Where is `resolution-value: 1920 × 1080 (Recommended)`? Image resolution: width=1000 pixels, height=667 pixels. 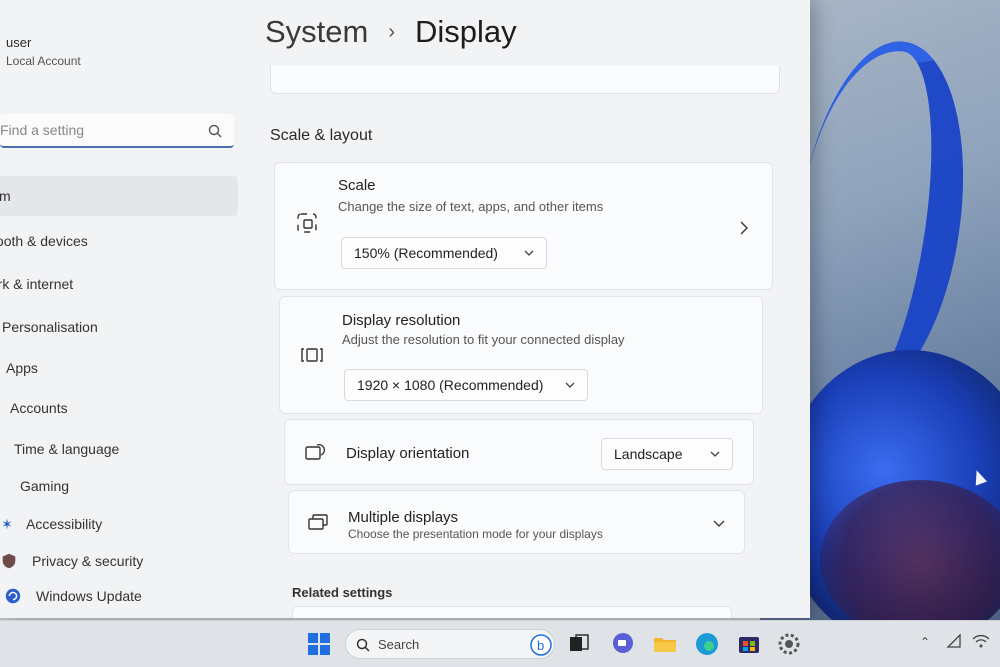 resolution-value: 1920 × 1080 (Recommended) is located at coordinates (450, 385).